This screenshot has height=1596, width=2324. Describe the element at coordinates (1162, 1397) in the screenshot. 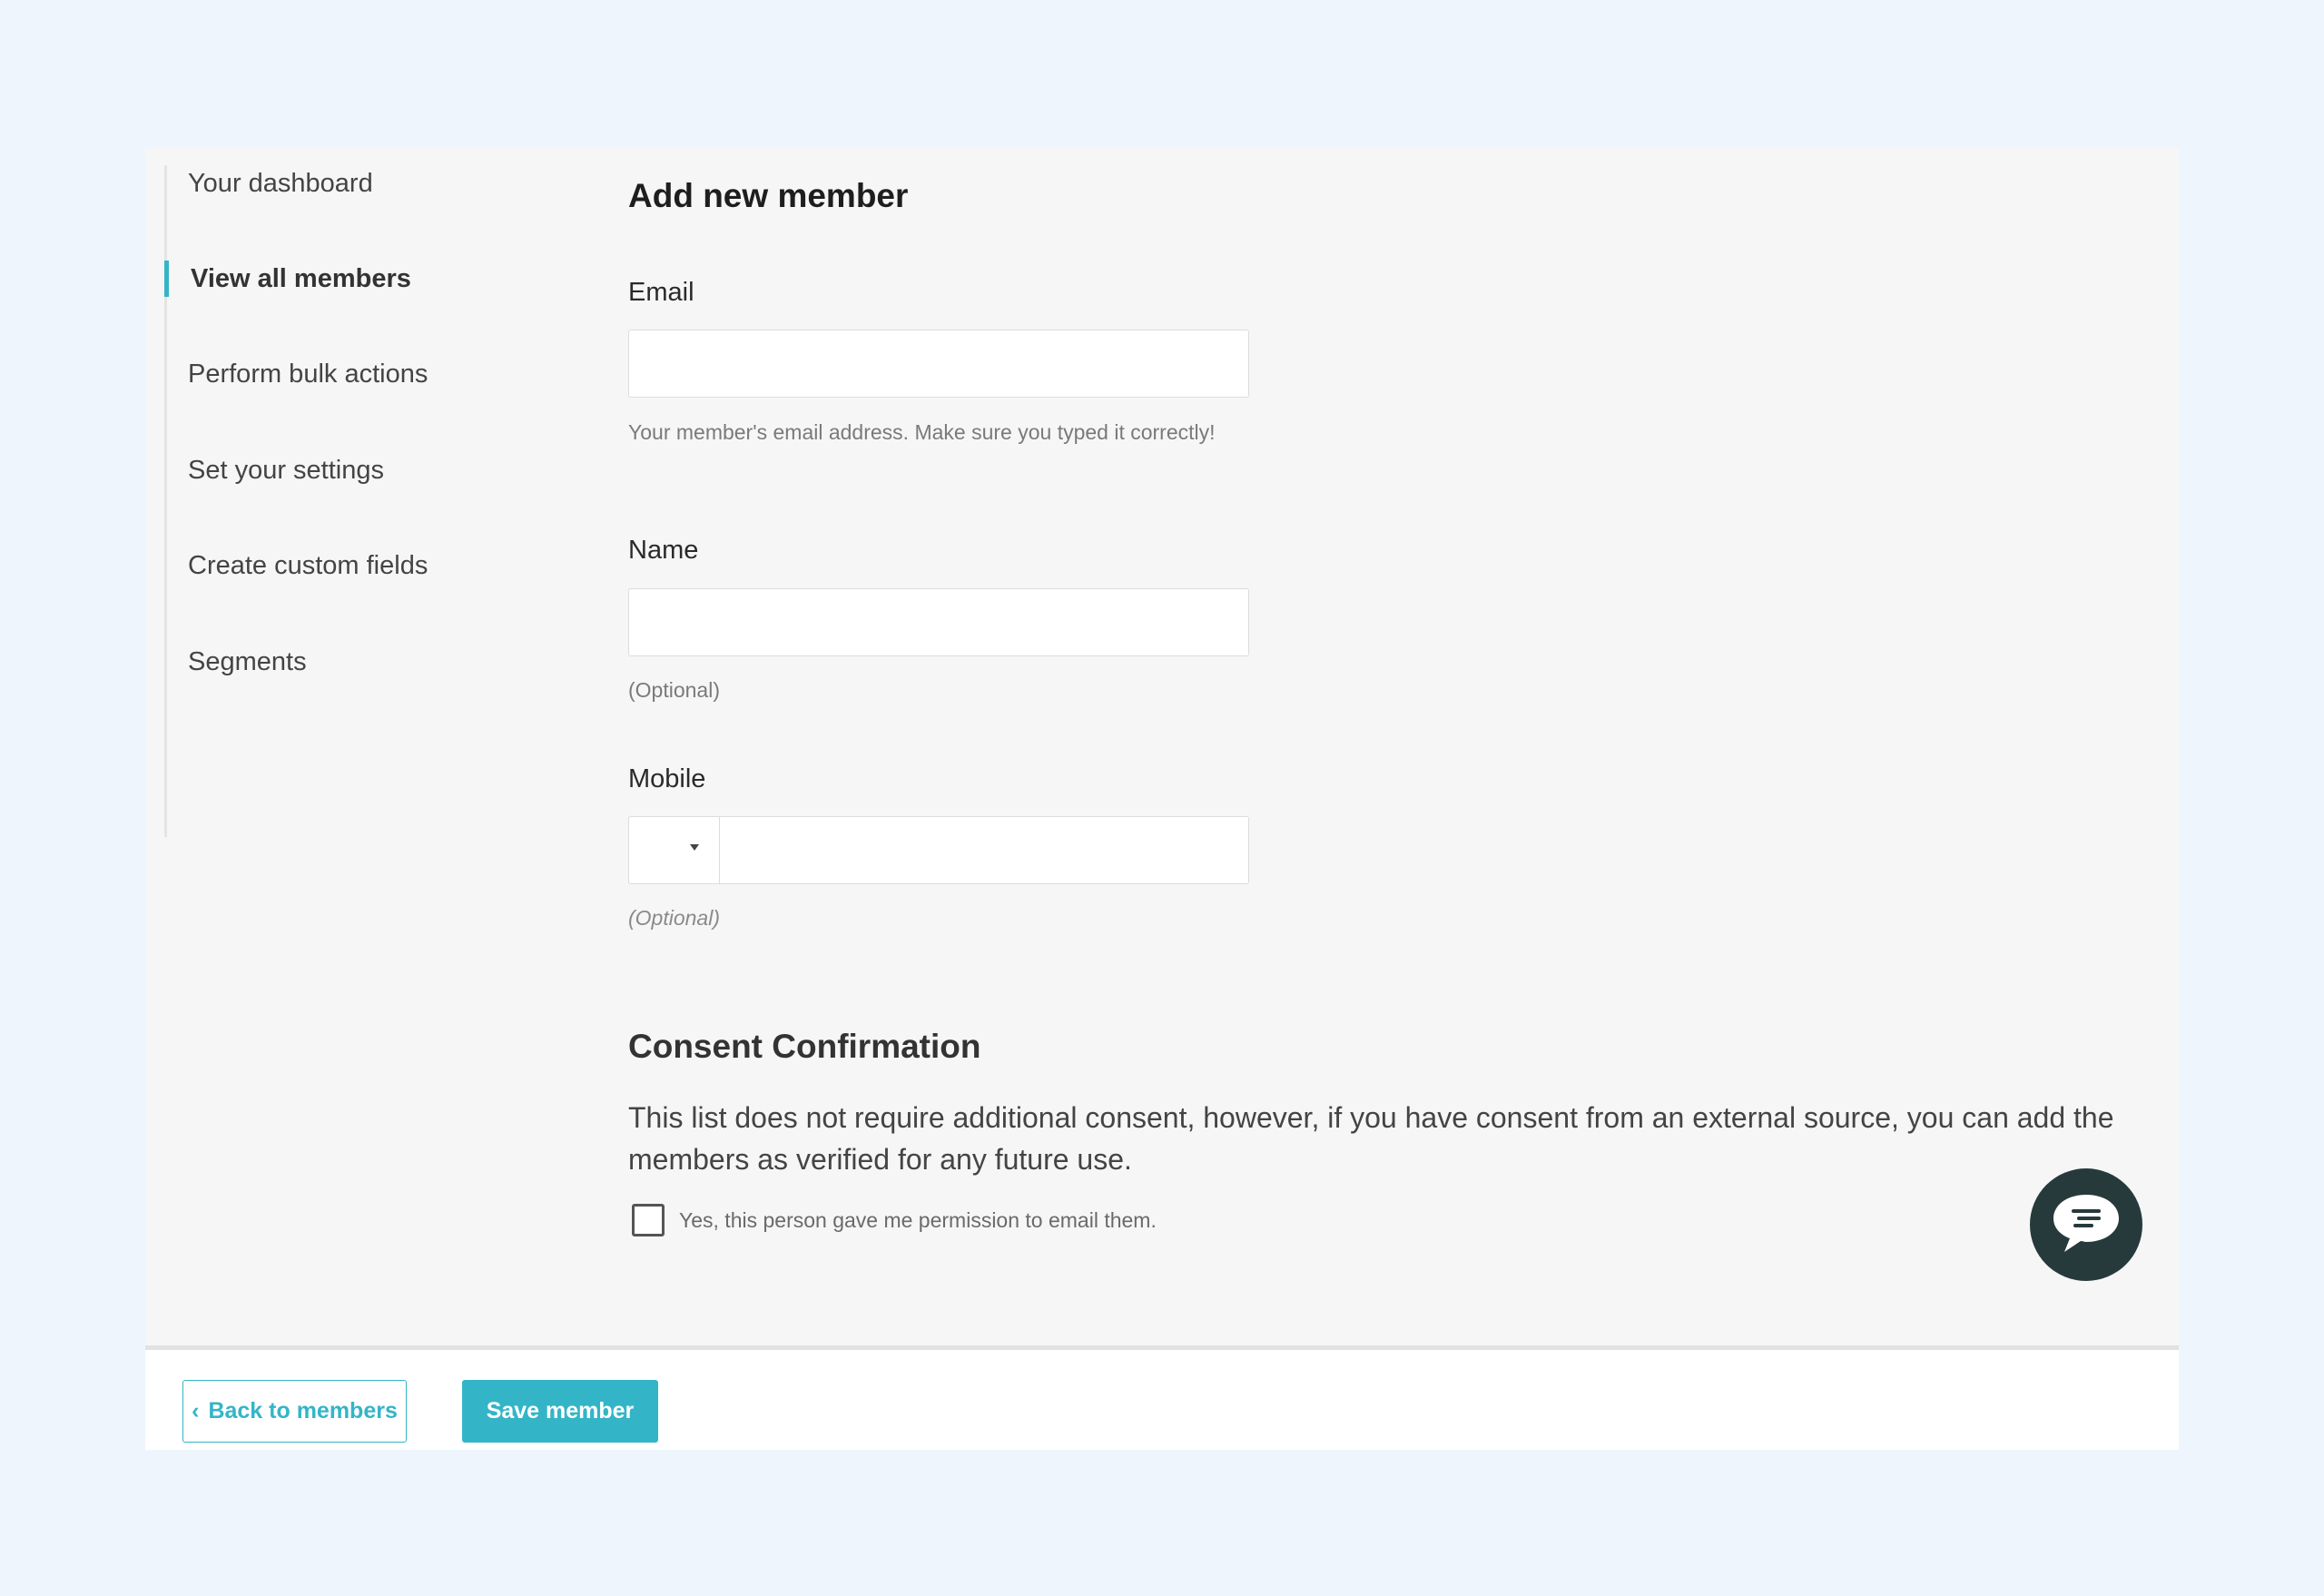

I see `footer-action-bar: ‹ Back to members Save member` at that location.